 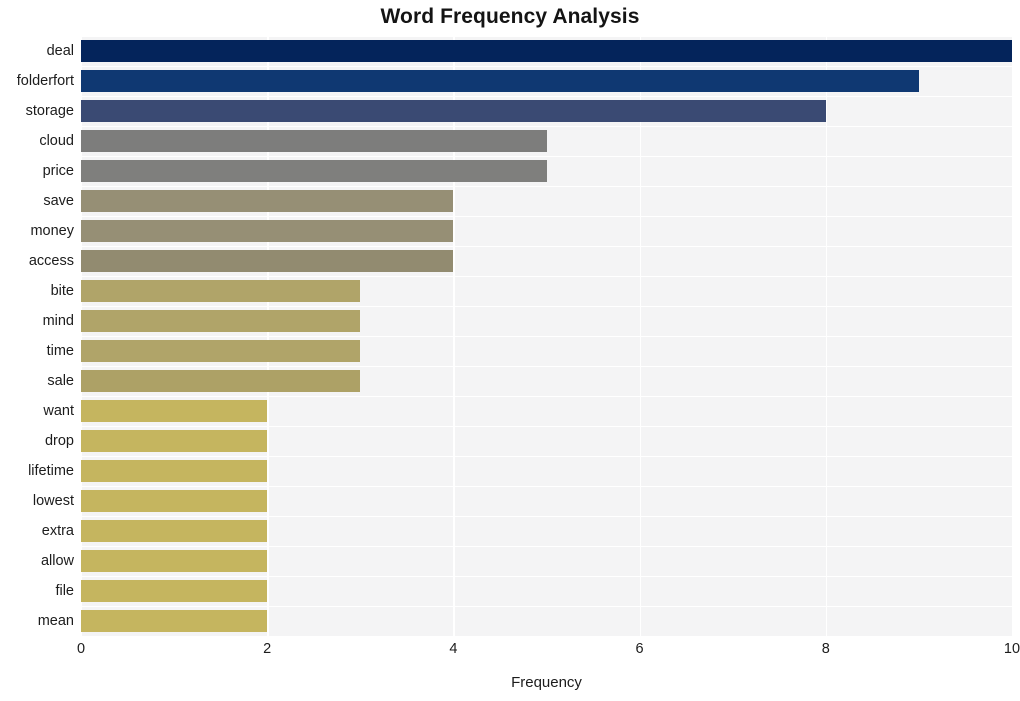 I want to click on y-tick-label: extra, so click(x=57, y=531).